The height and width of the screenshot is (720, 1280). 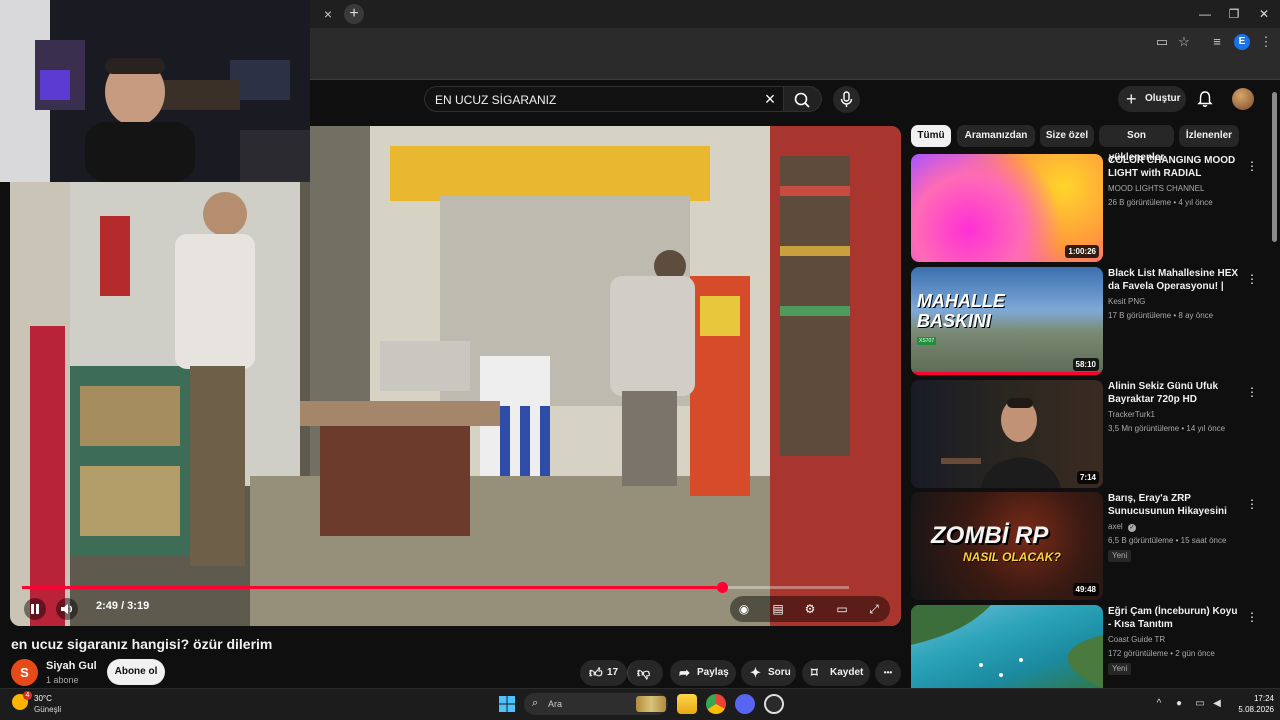 What do you see at coordinates (1136, 639) in the screenshot?
I see `recommended-channel: Coast Guide TR` at bounding box center [1136, 639].